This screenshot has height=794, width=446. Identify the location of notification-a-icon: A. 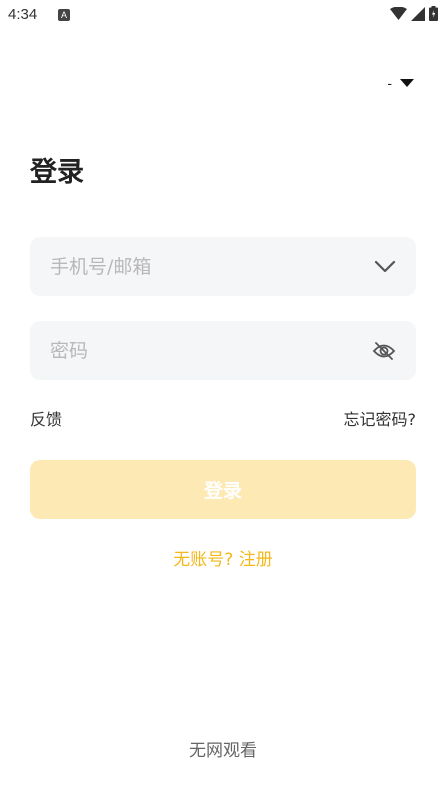
(64, 15).